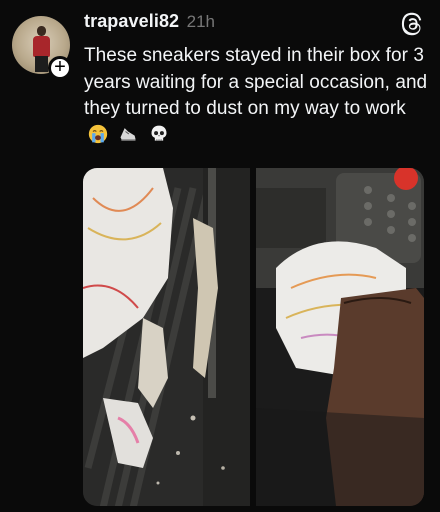 The width and height of the screenshot is (440, 512). What do you see at coordinates (200, 21) in the screenshot?
I see `post-timestamp: 21h` at bounding box center [200, 21].